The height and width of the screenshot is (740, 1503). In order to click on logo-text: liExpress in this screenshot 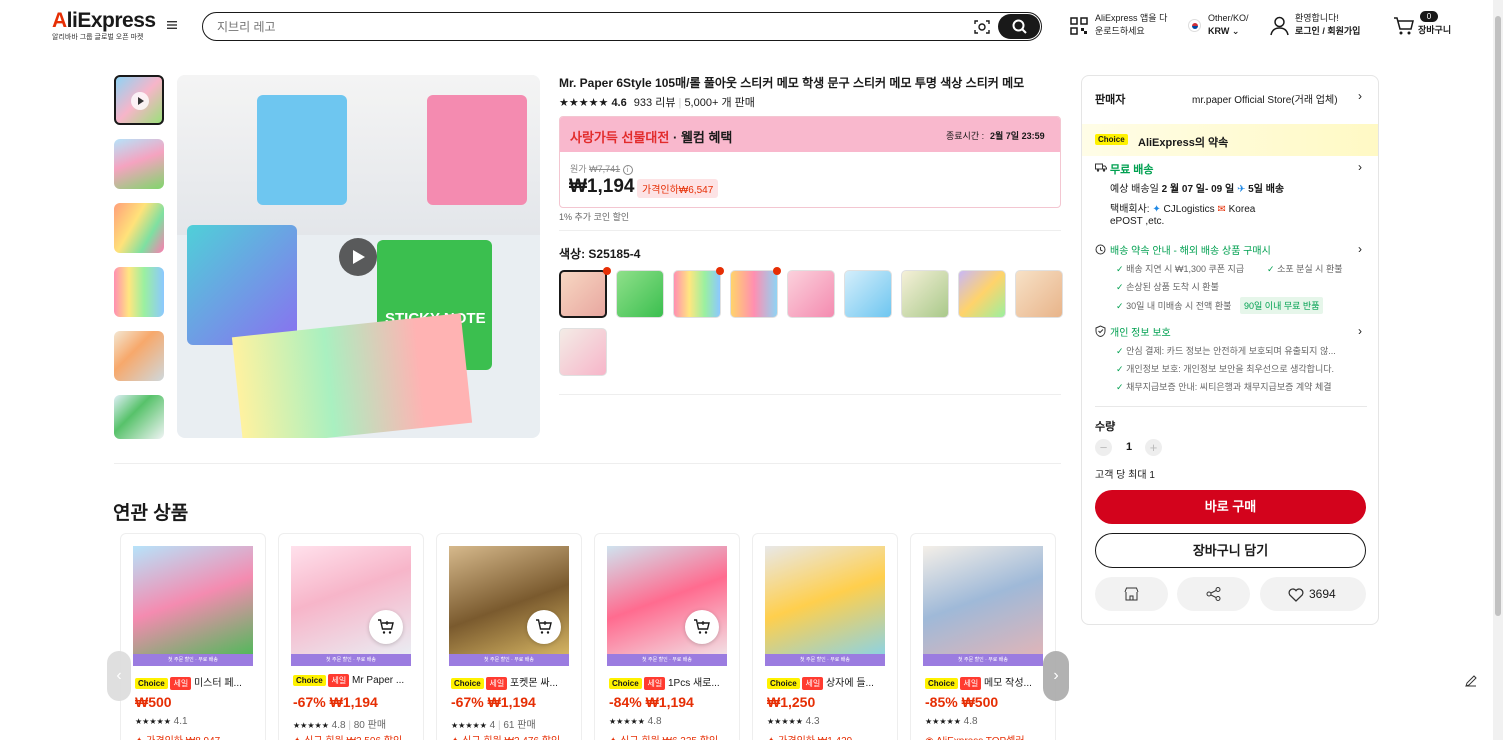, I will do `click(111, 20)`.